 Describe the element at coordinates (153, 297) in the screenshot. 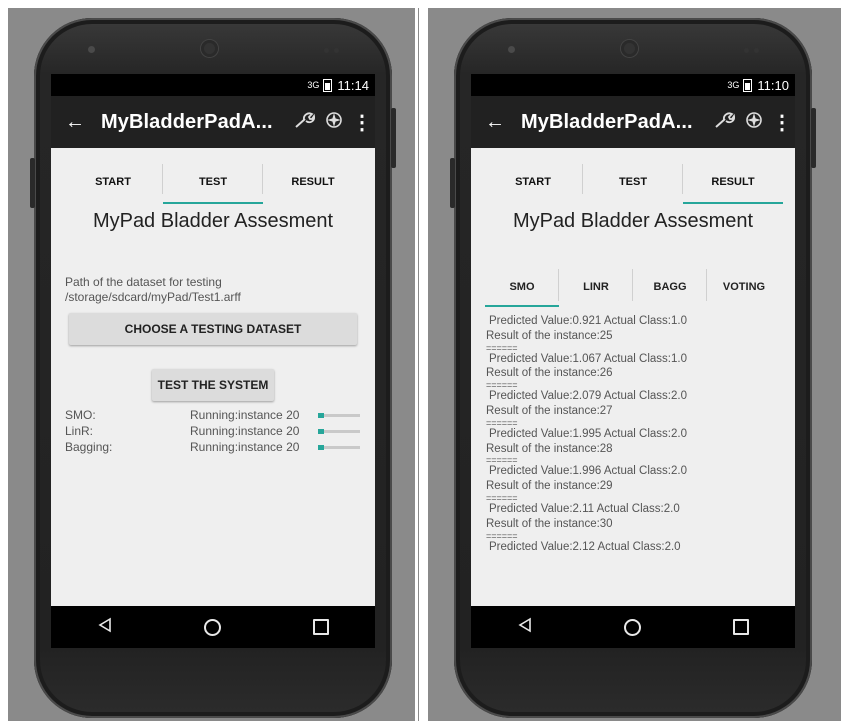

I see `dataset-path-value: /storage/sdcard/myPad/Test1.arff` at that location.